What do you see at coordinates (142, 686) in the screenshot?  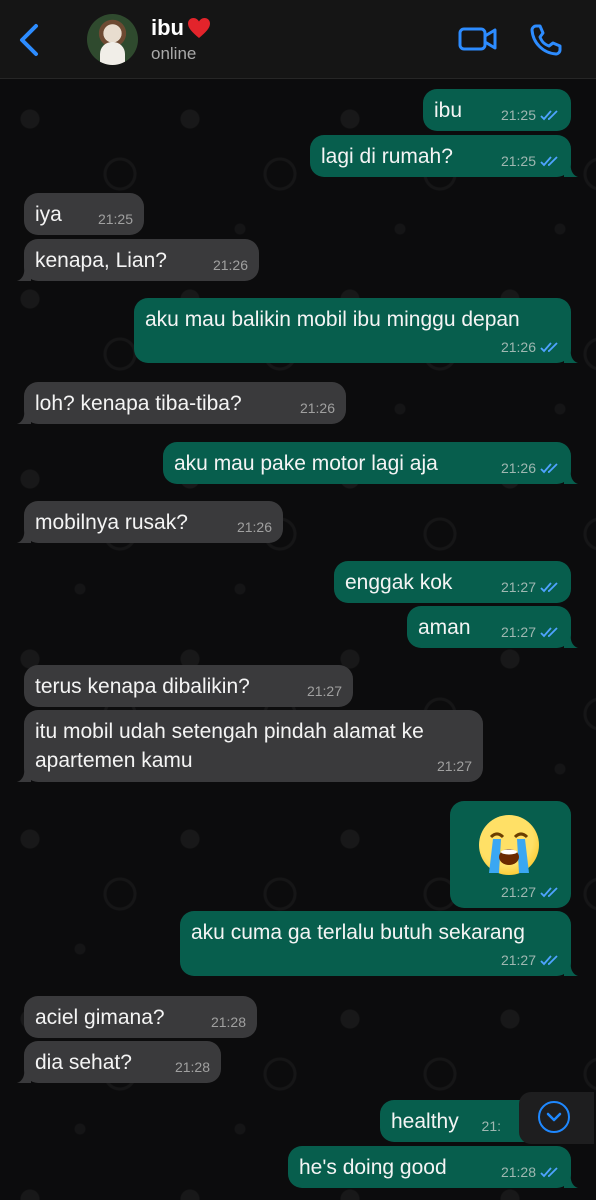 I see `message-text: terus kenapa dibalikin?` at bounding box center [142, 686].